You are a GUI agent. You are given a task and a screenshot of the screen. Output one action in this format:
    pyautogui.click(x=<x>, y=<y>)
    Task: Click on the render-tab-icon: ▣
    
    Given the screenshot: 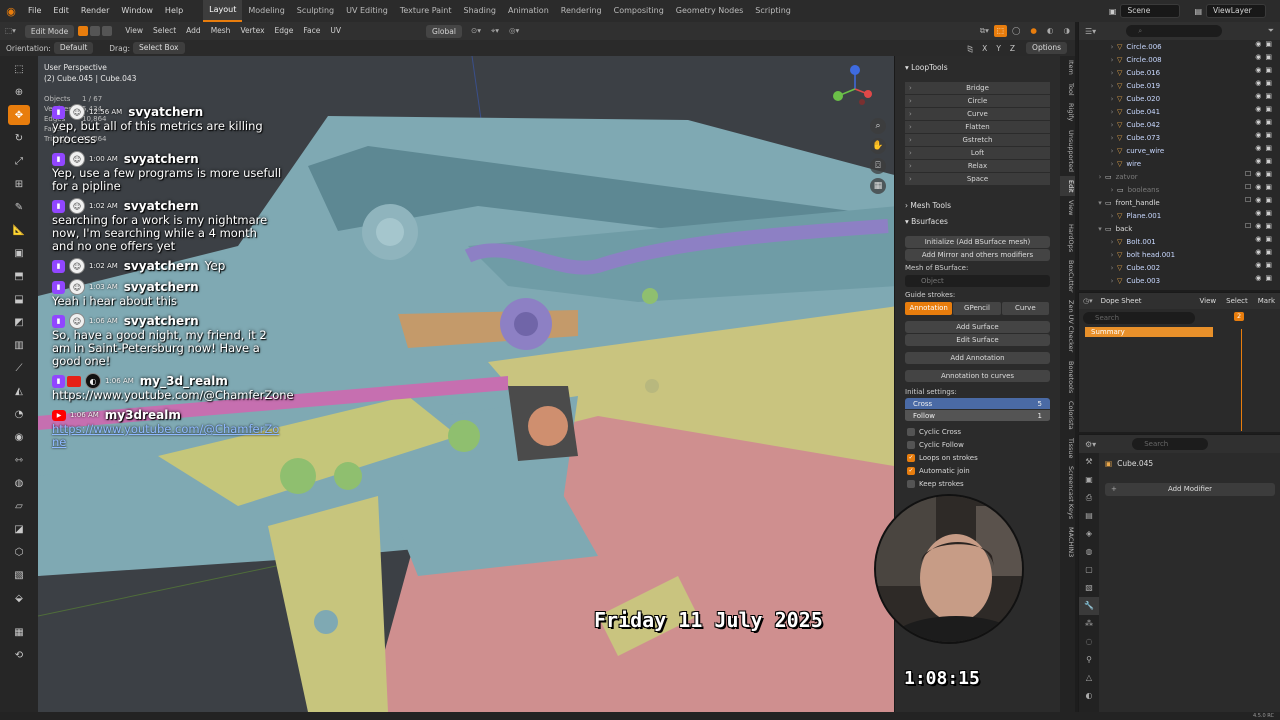 What is the action you would take?
    pyautogui.click(x=1089, y=480)
    